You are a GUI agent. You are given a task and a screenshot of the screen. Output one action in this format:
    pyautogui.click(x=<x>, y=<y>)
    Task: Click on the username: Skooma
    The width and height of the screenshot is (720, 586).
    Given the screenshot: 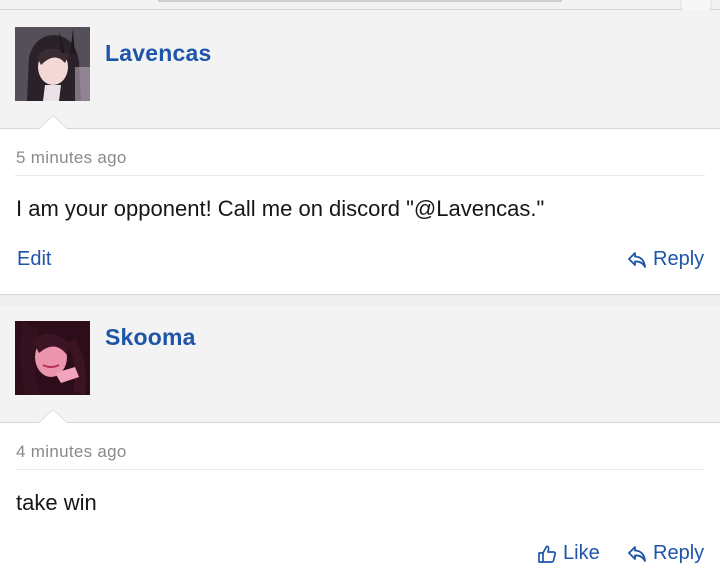 What is the action you would take?
    pyautogui.click(x=150, y=337)
    